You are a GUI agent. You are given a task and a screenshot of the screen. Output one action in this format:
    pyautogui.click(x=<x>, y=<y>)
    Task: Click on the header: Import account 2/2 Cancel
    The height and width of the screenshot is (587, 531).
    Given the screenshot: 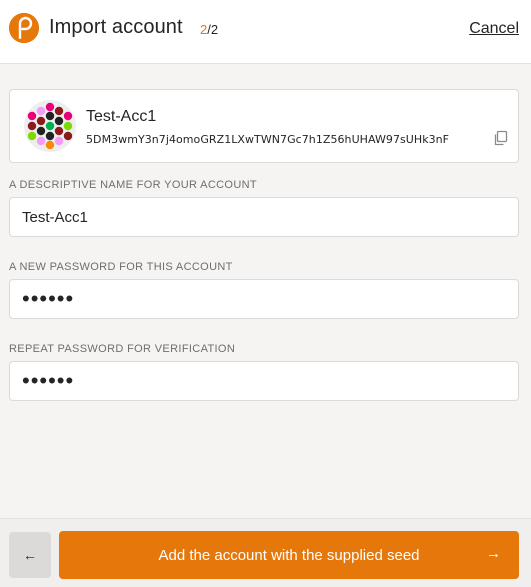 What is the action you would take?
    pyautogui.click(x=265, y=32)
    